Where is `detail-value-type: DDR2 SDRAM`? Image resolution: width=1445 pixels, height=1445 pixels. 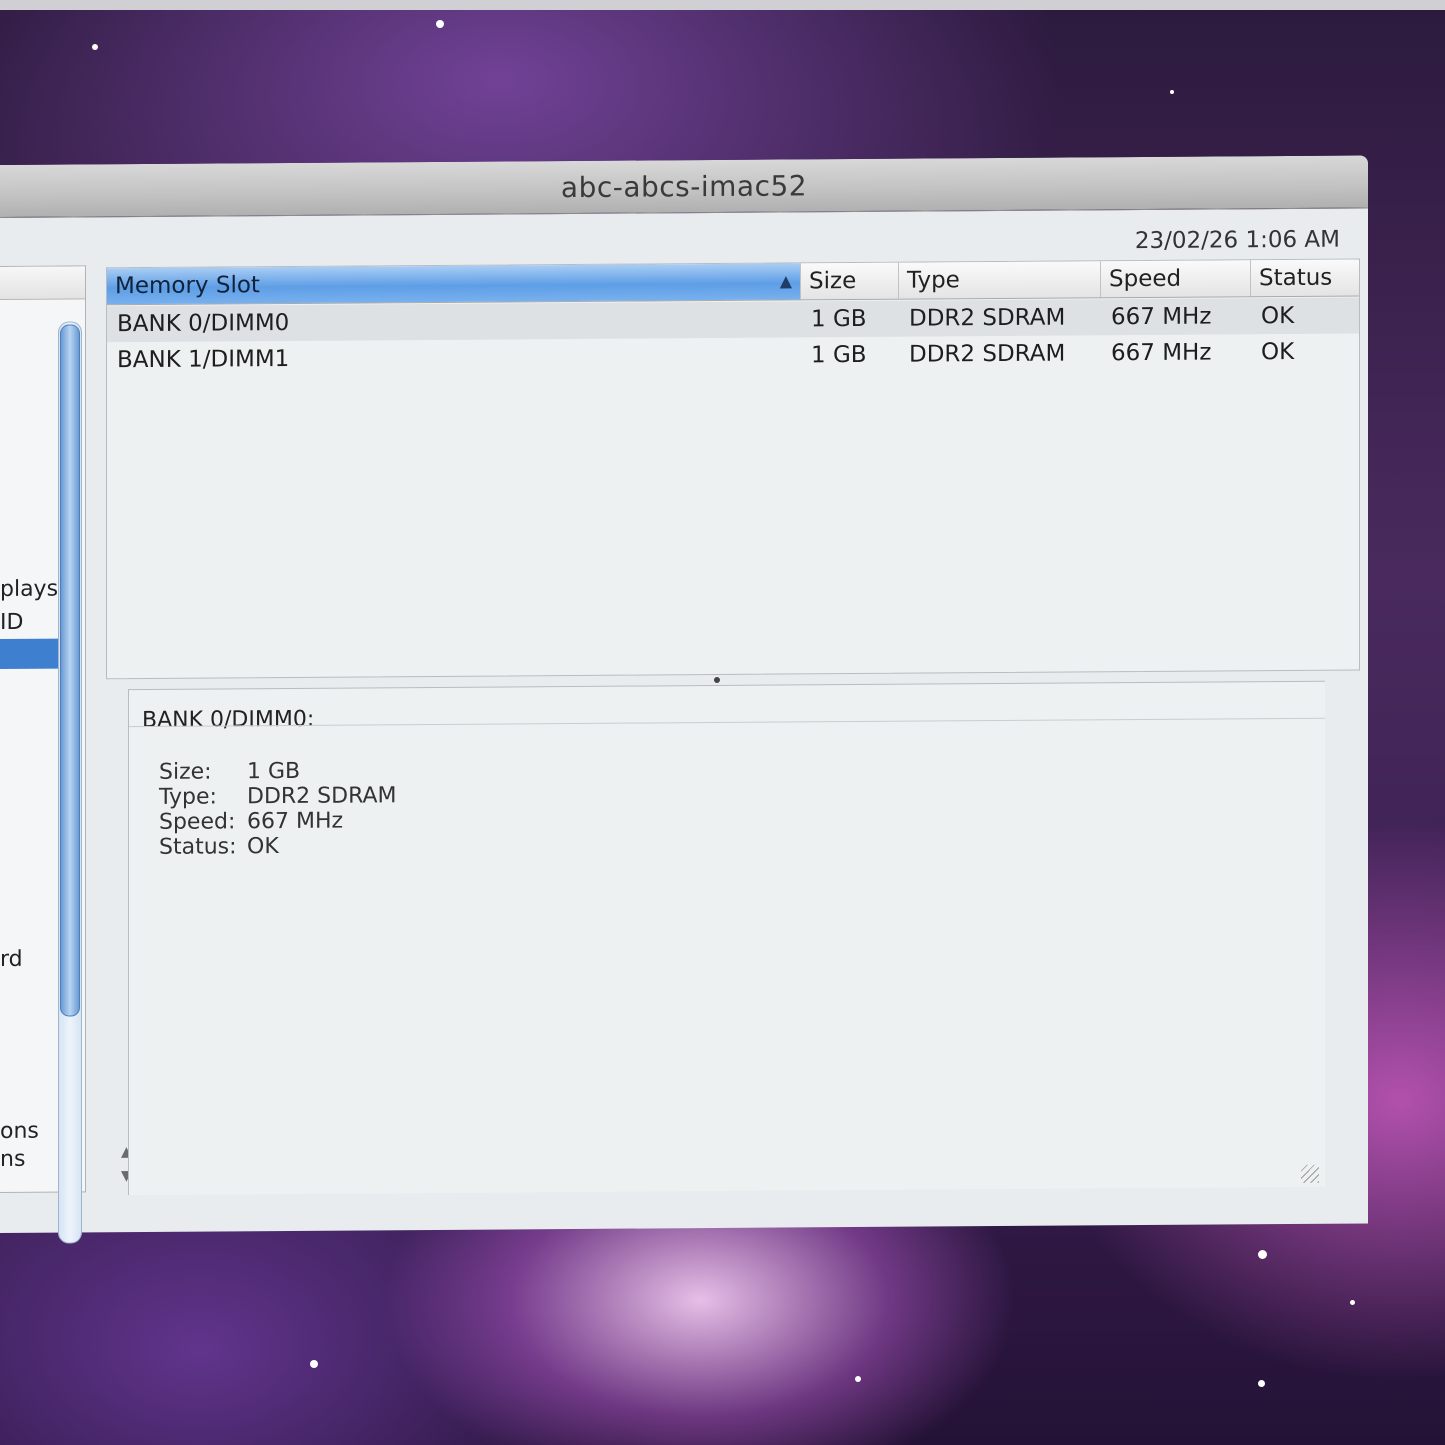 detail-value-type: DDR2 SDRAM is located at coordinates (322, 796).